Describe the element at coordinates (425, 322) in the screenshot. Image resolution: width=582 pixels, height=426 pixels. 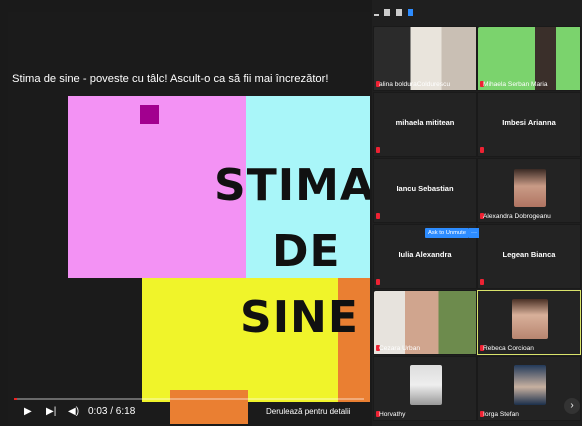
I see `participant-tile: Cezara Urban` at that location.